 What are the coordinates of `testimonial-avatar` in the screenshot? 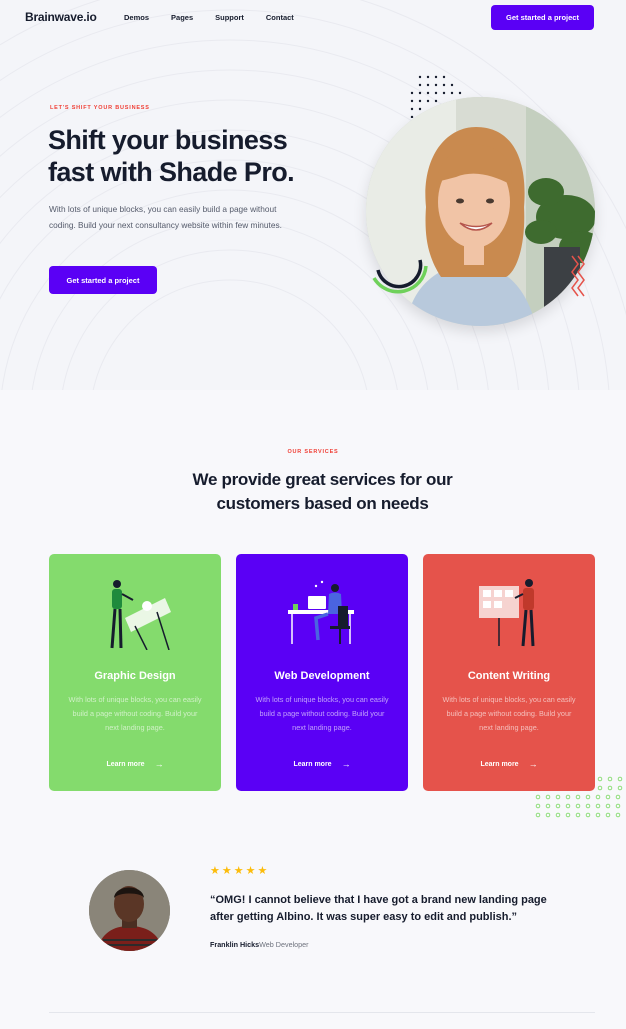 It's located at (129, 910).